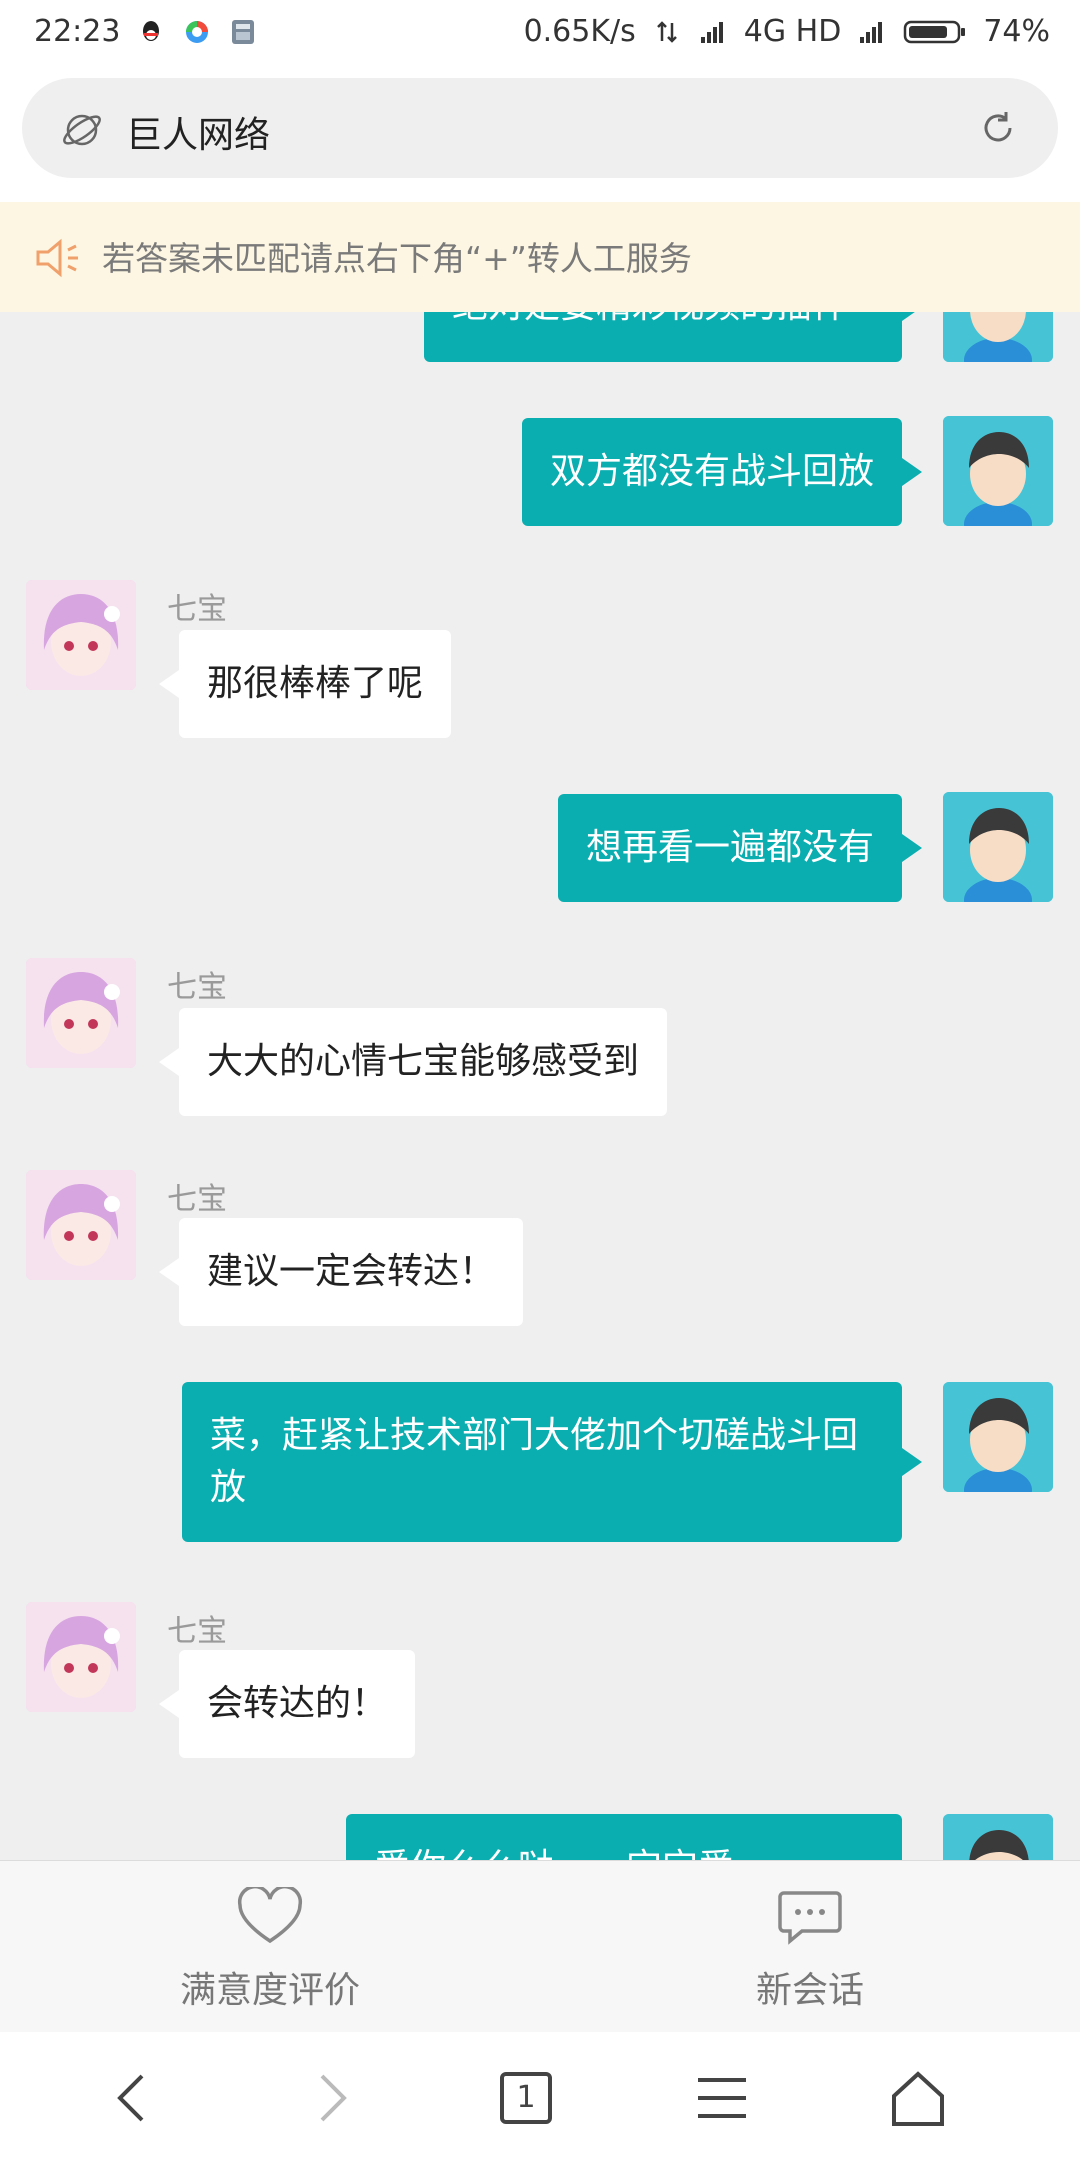 This screenshot has width=1080, height=2160. What do you see at coordinates (270, 1915) in the screenshot?
I see `heart-icon` at bounding box center [270, 1915].